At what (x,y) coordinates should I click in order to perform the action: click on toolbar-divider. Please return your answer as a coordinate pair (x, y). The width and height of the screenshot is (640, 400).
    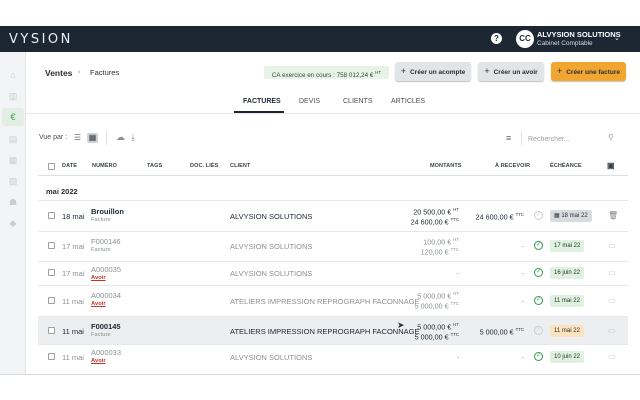
    Looking at the image, I should click on (106, 138).